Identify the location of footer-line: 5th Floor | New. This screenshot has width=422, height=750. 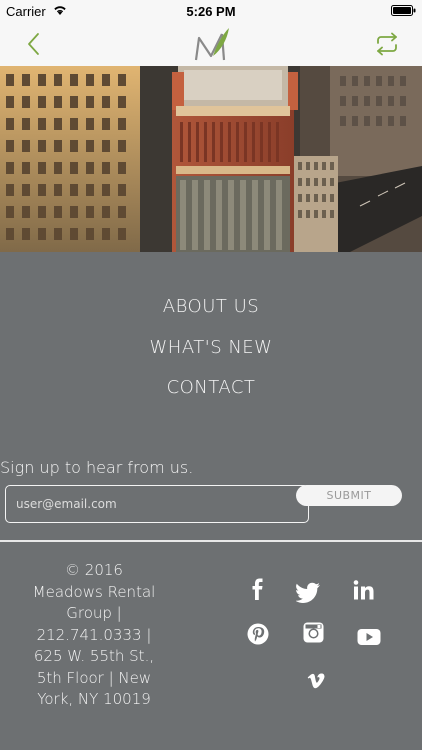
(94, 677).